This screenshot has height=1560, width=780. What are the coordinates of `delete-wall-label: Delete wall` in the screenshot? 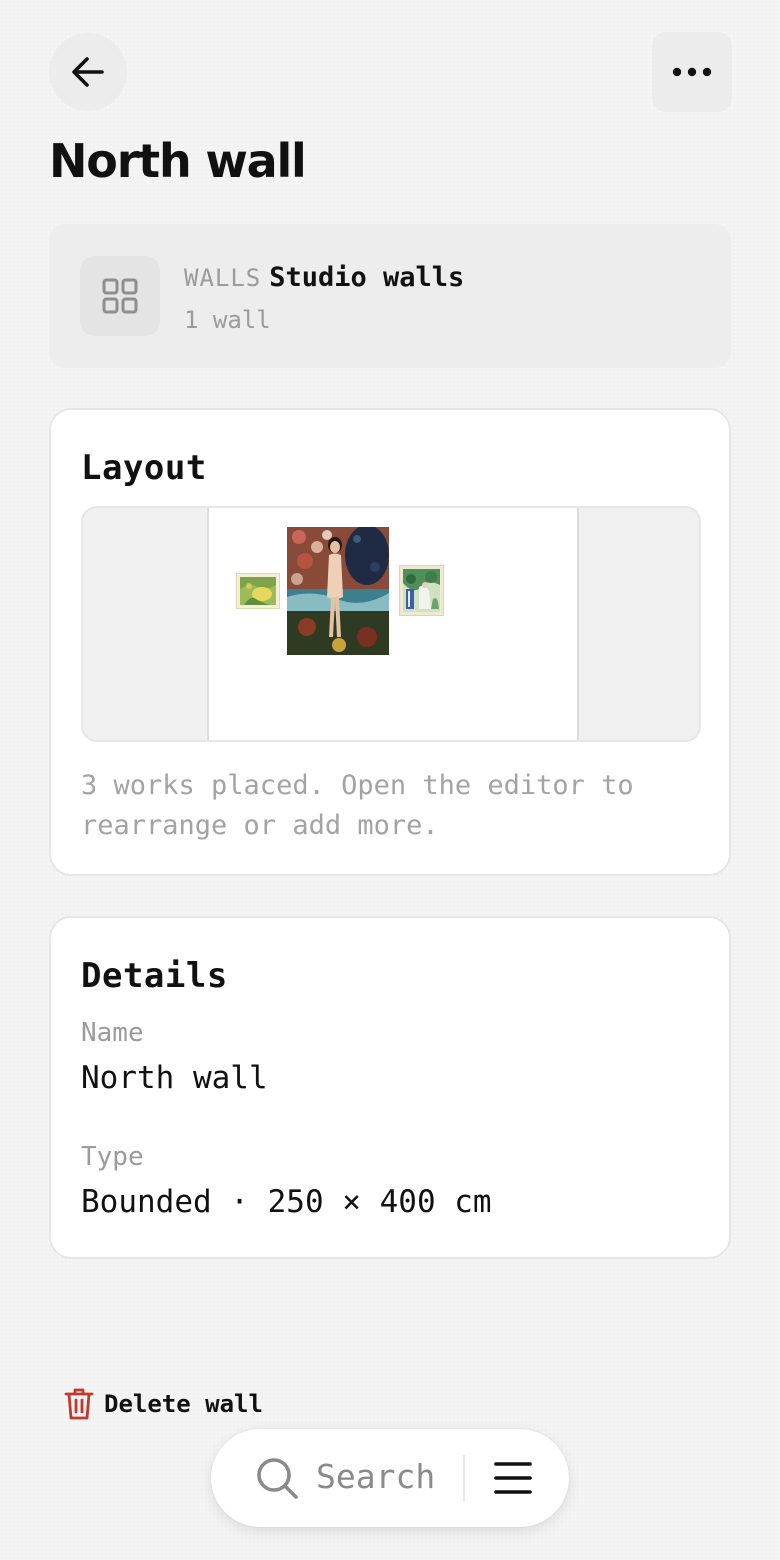 It's located at (183, 1404).